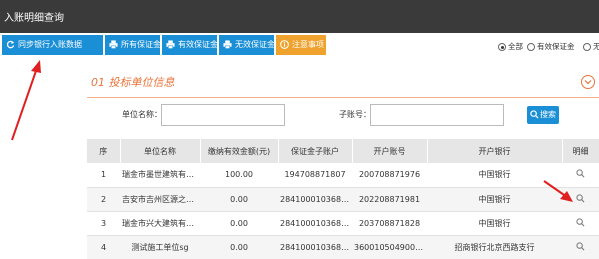 The width and height of the screenshot is (599, 259). Describe the element at coordinates (299, 16) in the screenshot. I see `title-bar: 入账明细查询` at that location.